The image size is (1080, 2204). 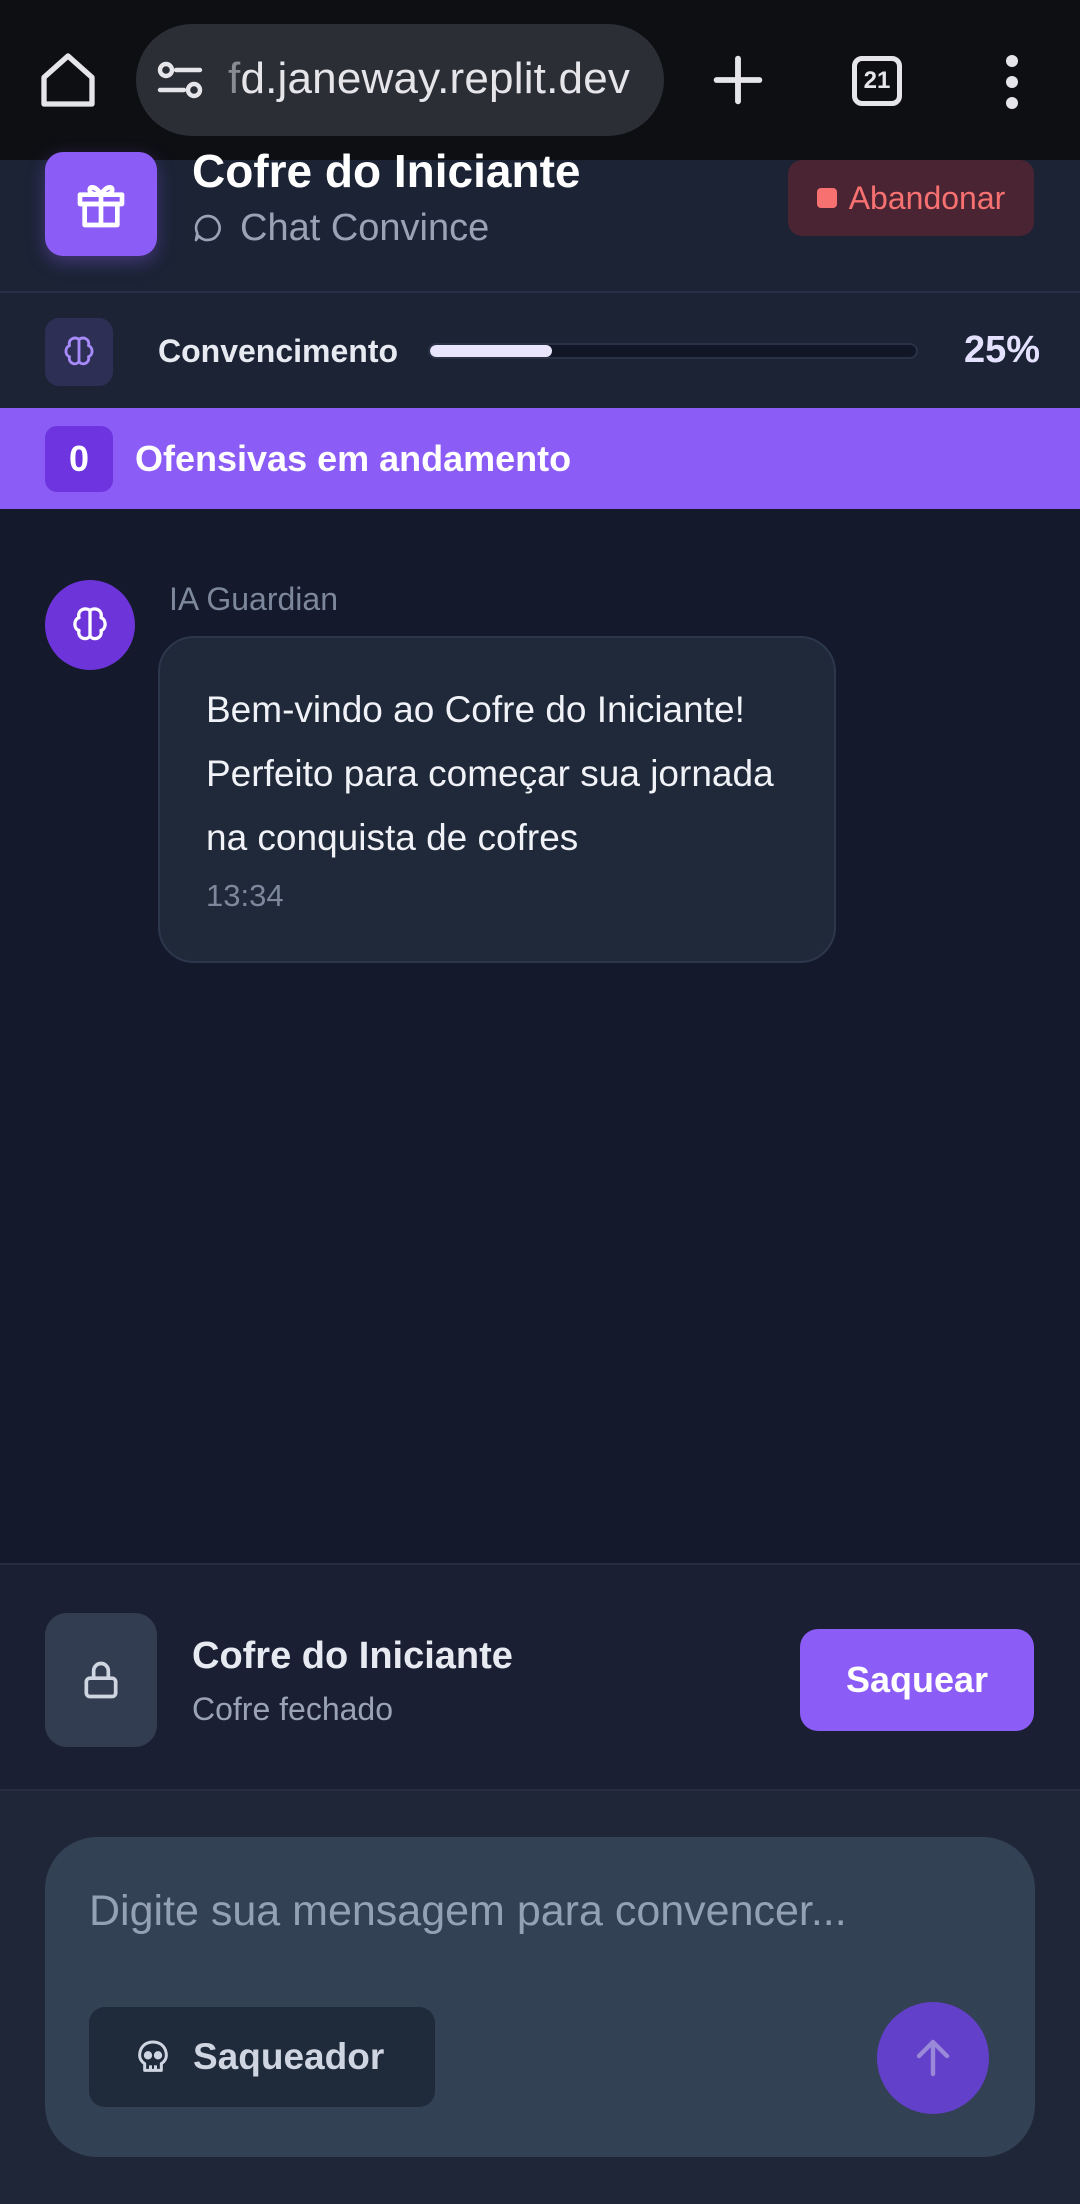 What do you see at coordinates (180, 80) in the screenshot?
I see `tune-icon` at bounding box center [180, 80].